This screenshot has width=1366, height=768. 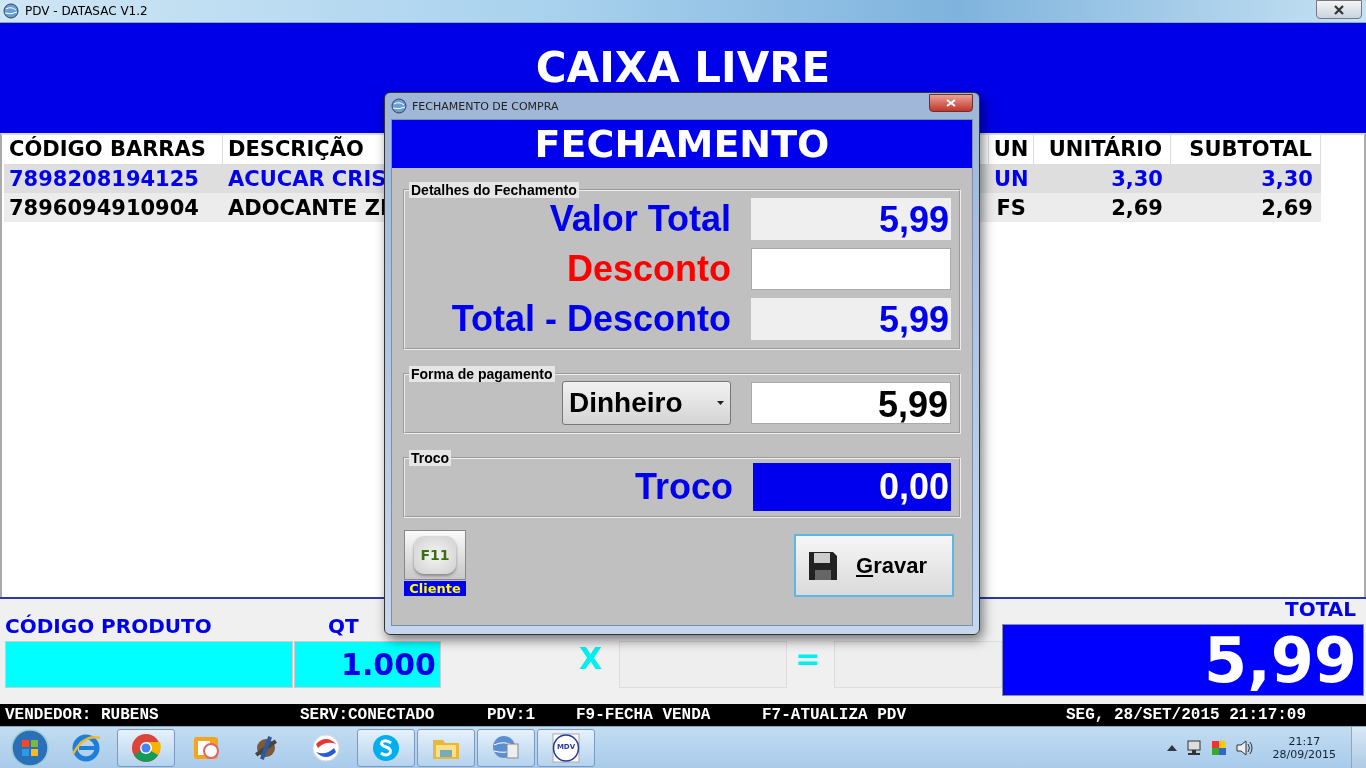 What do you see at coordinates (648, 269) in the screenshot?
I see `field-label: Desconto` at bounding box center [648, 269].